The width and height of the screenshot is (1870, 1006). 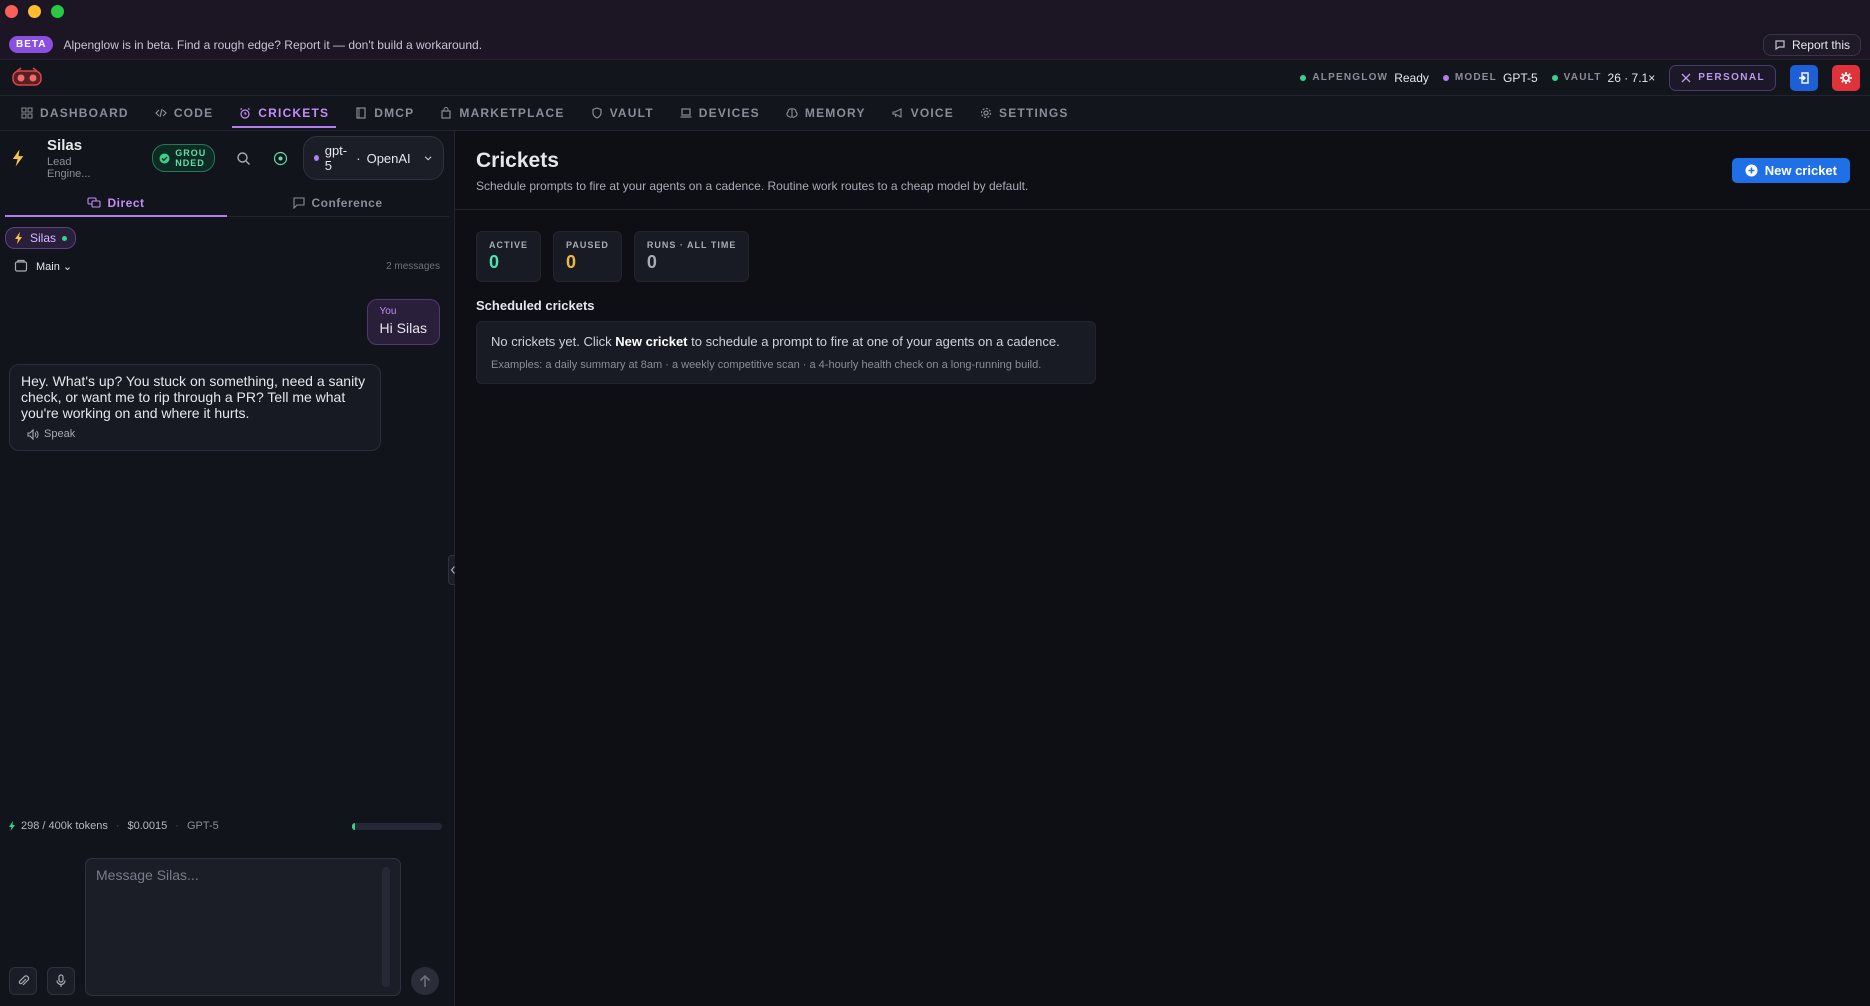 What do you see at coordinates (986, 113) in the screenshot?
I see `gear-icon` at bounding box center [986, 113].